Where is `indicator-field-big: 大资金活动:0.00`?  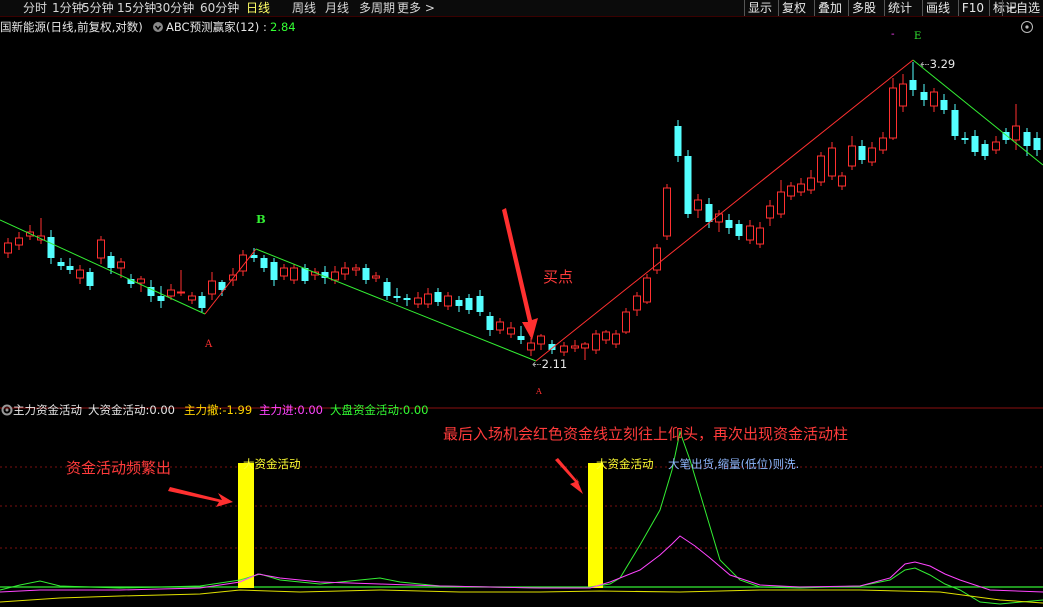 indicator-field-big: 大资金活动:0.00 is located at coordinates (131, 410).